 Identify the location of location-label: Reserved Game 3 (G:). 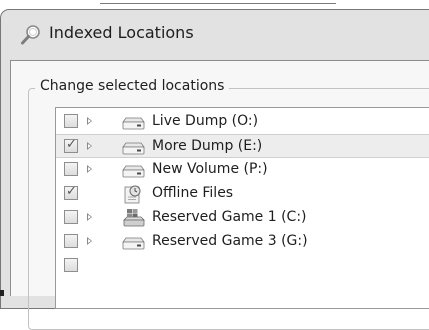
(230, 241).